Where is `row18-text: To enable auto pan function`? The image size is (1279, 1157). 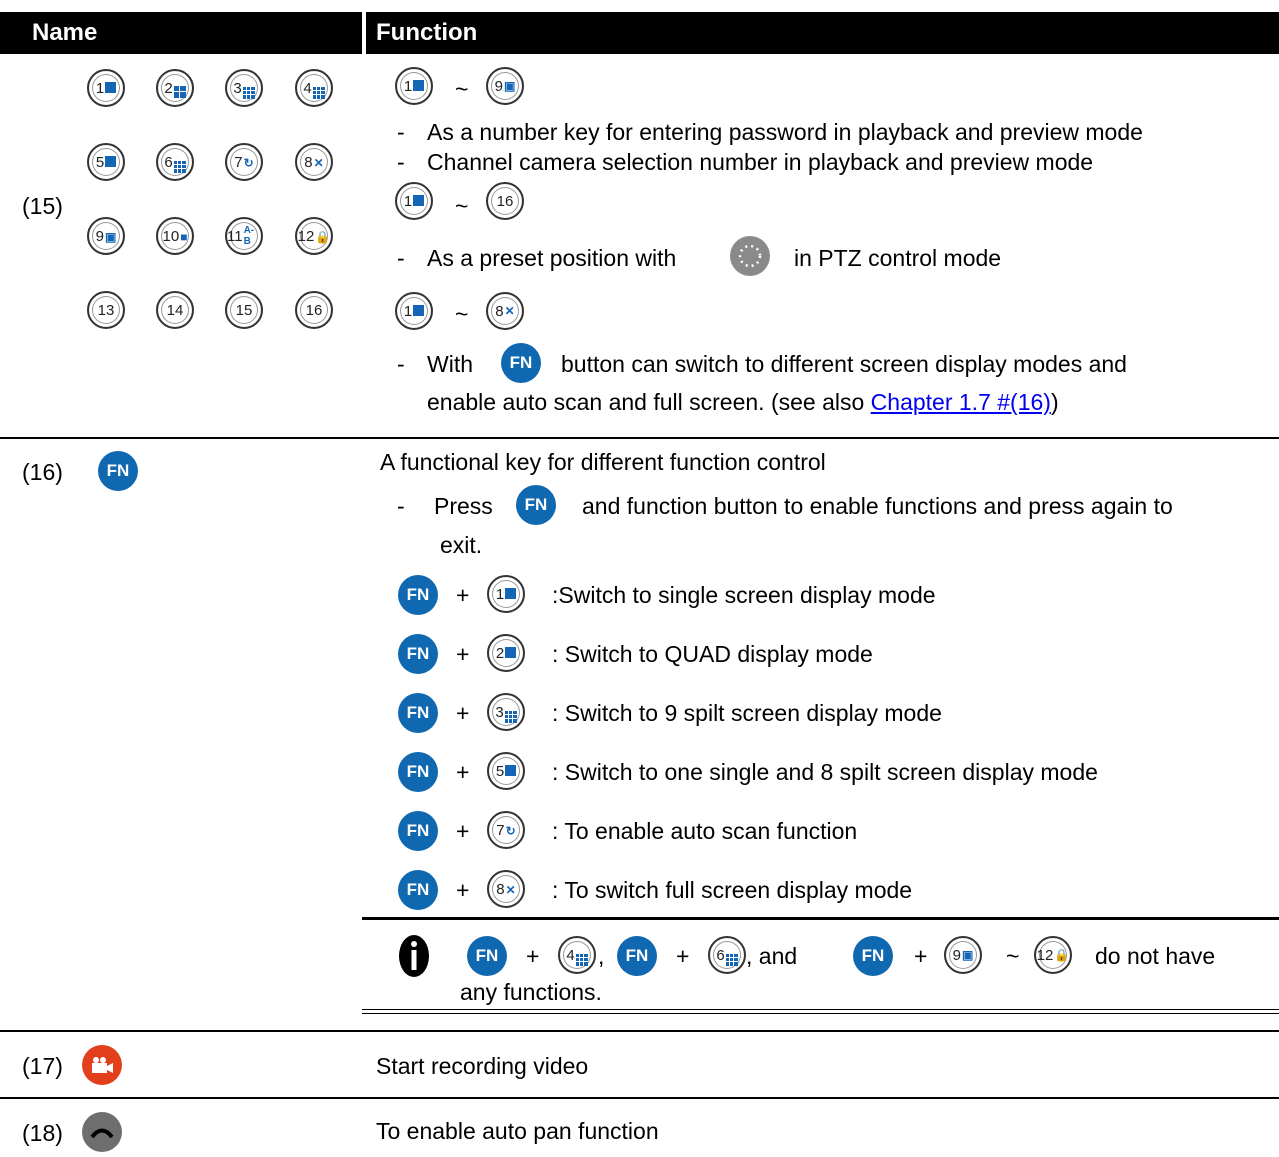
row18-text: To enable auto pan function is located at coordinates (517, 1131).